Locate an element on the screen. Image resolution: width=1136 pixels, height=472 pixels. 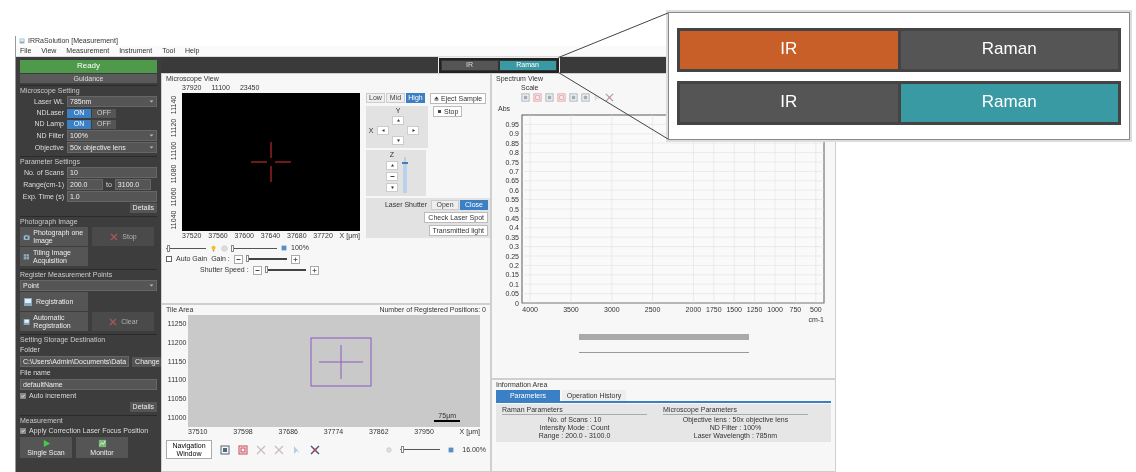
position-marker is located at coordinates (341, 362).